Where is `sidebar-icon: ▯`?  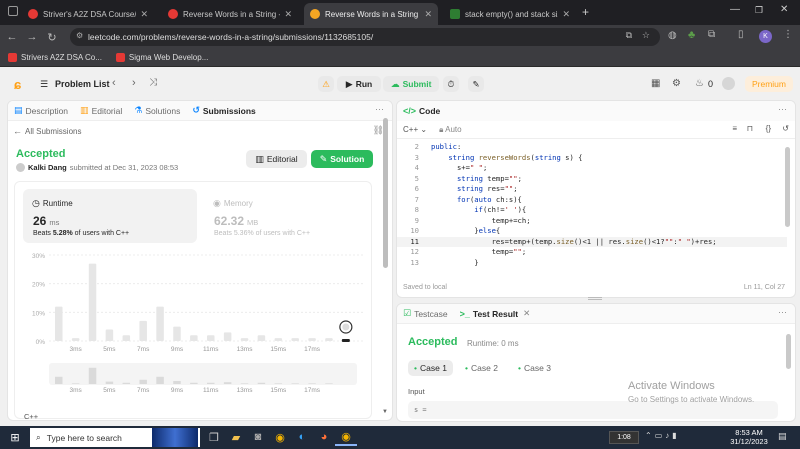 sidebar-icon: ▯ is located at coordinates (741, 34).